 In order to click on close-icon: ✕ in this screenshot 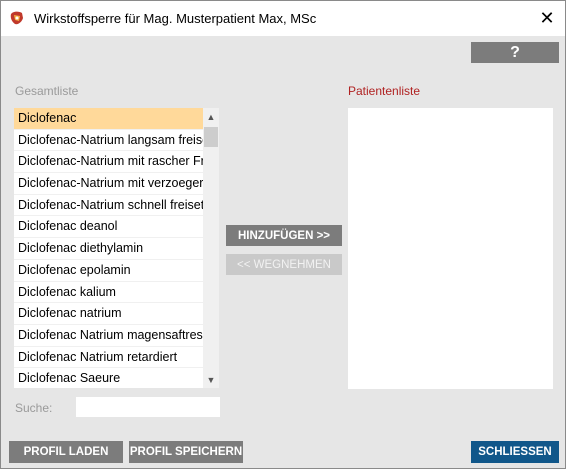, I will do `click(547, 18)`.